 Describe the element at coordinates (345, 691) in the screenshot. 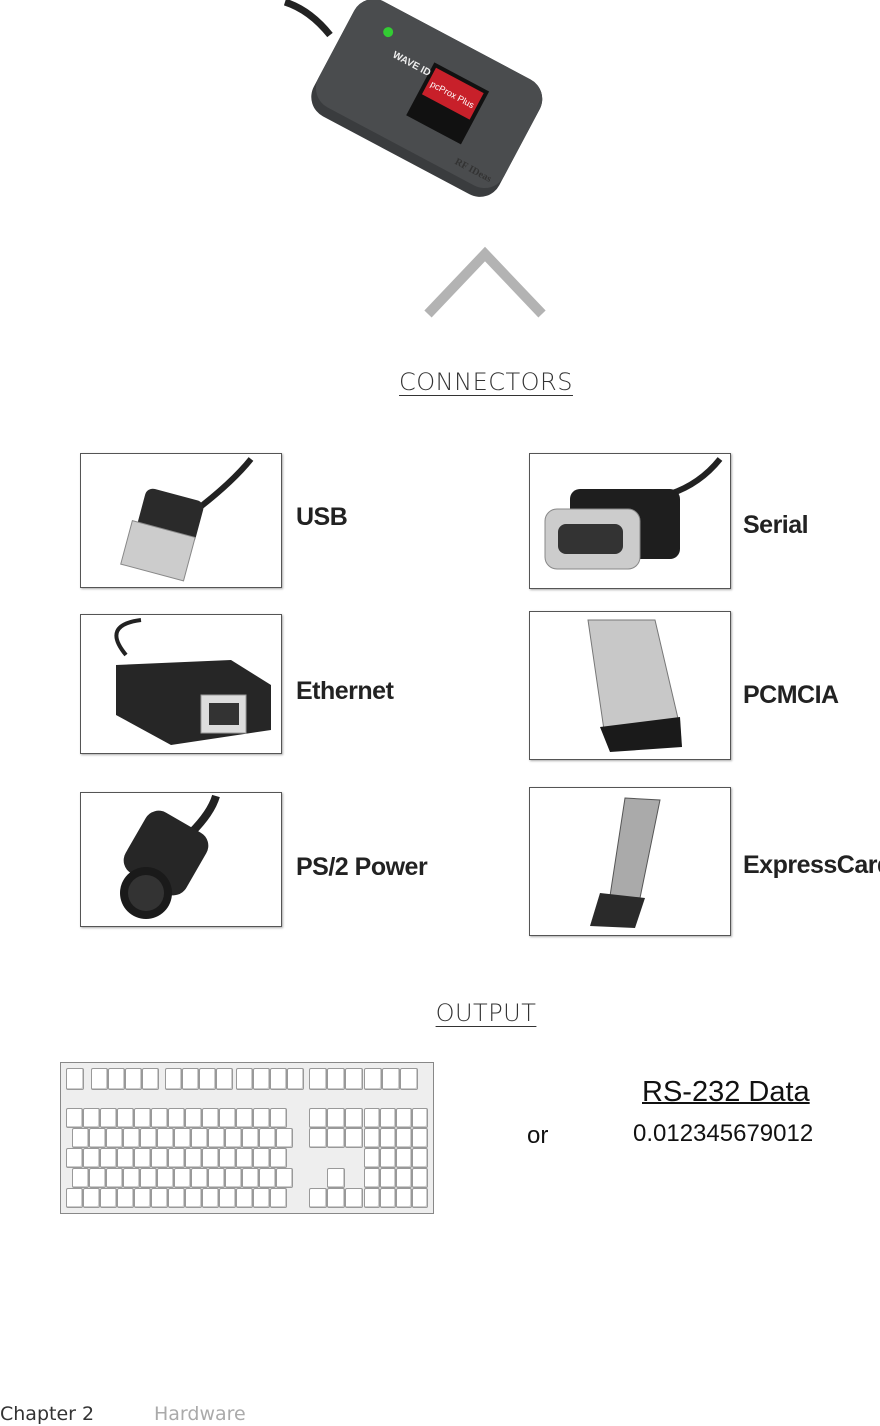

I see `ethernet-label: Ethernet` at that location.